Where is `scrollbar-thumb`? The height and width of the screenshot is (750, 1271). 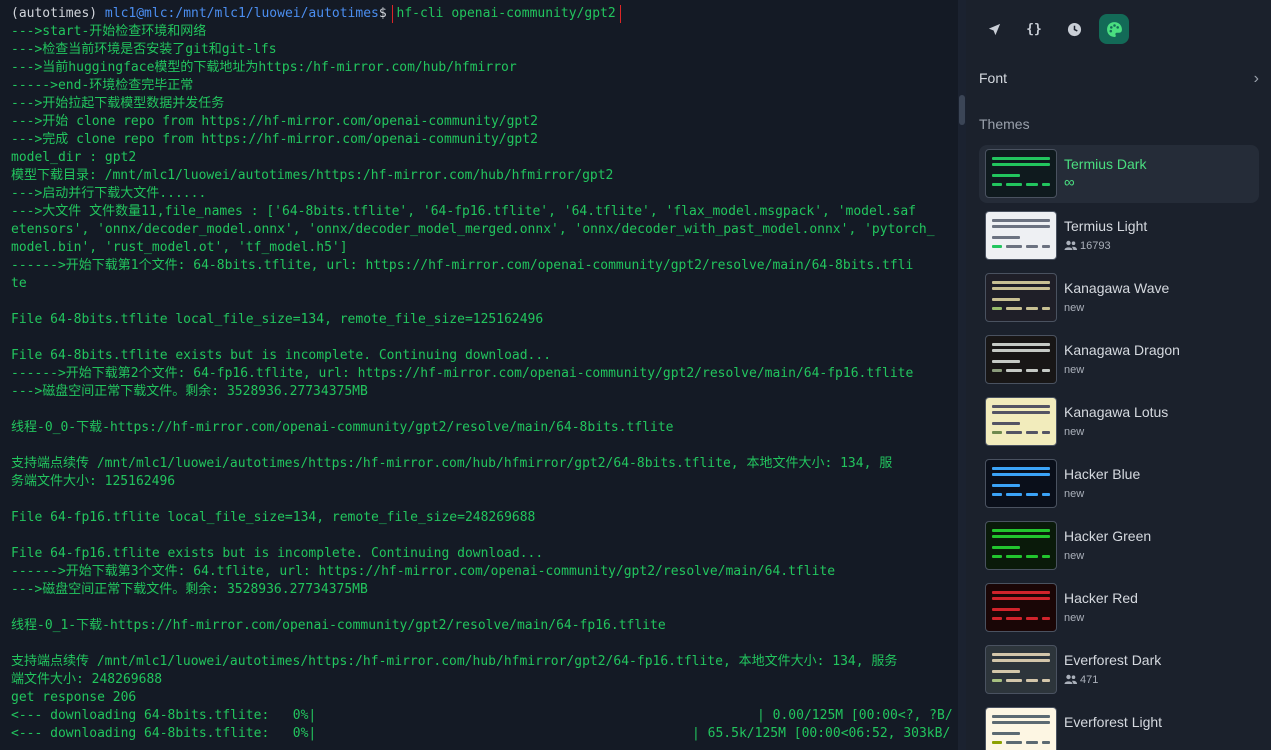 scrollbar-thumb is located at coordinates (962, 110).